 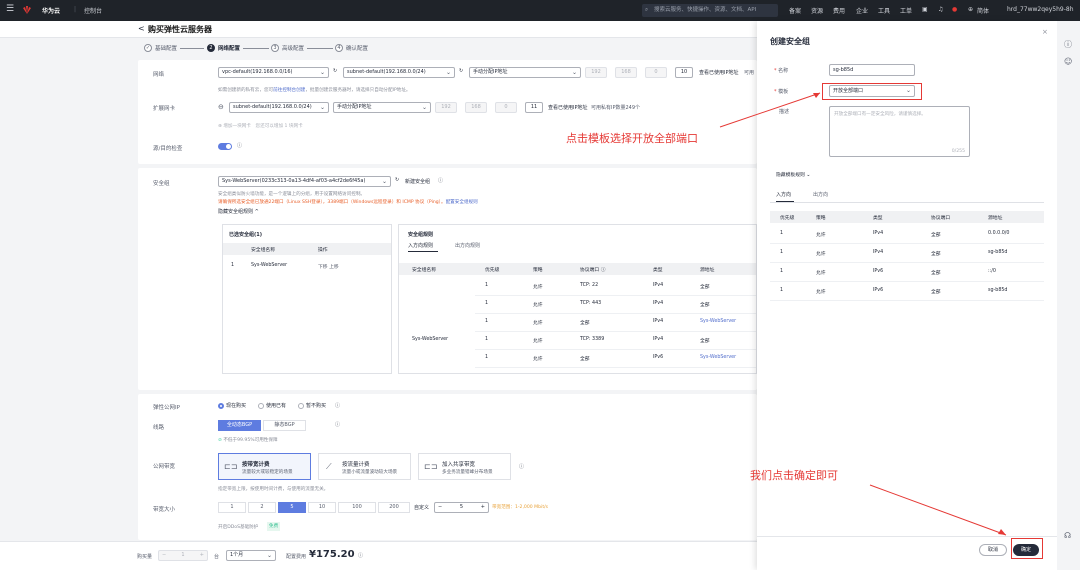 I want to click on bandwidth-opt-200: 200, so click(x=394, y=507).